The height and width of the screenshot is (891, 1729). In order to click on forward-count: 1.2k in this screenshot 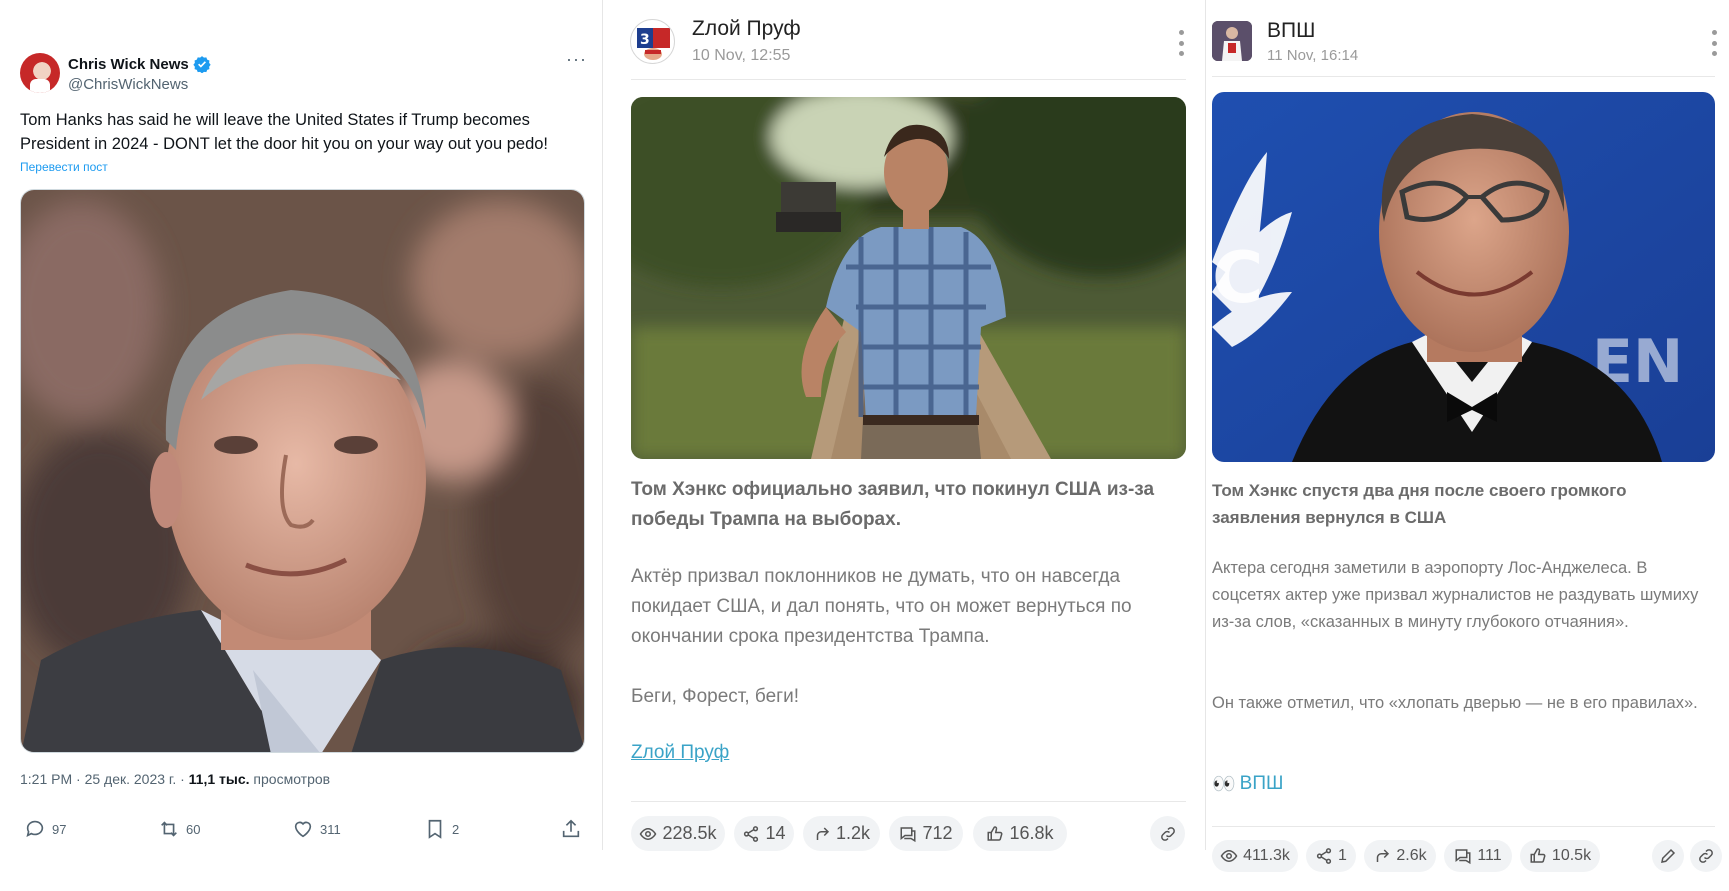, I will do `click(853, 833)`.